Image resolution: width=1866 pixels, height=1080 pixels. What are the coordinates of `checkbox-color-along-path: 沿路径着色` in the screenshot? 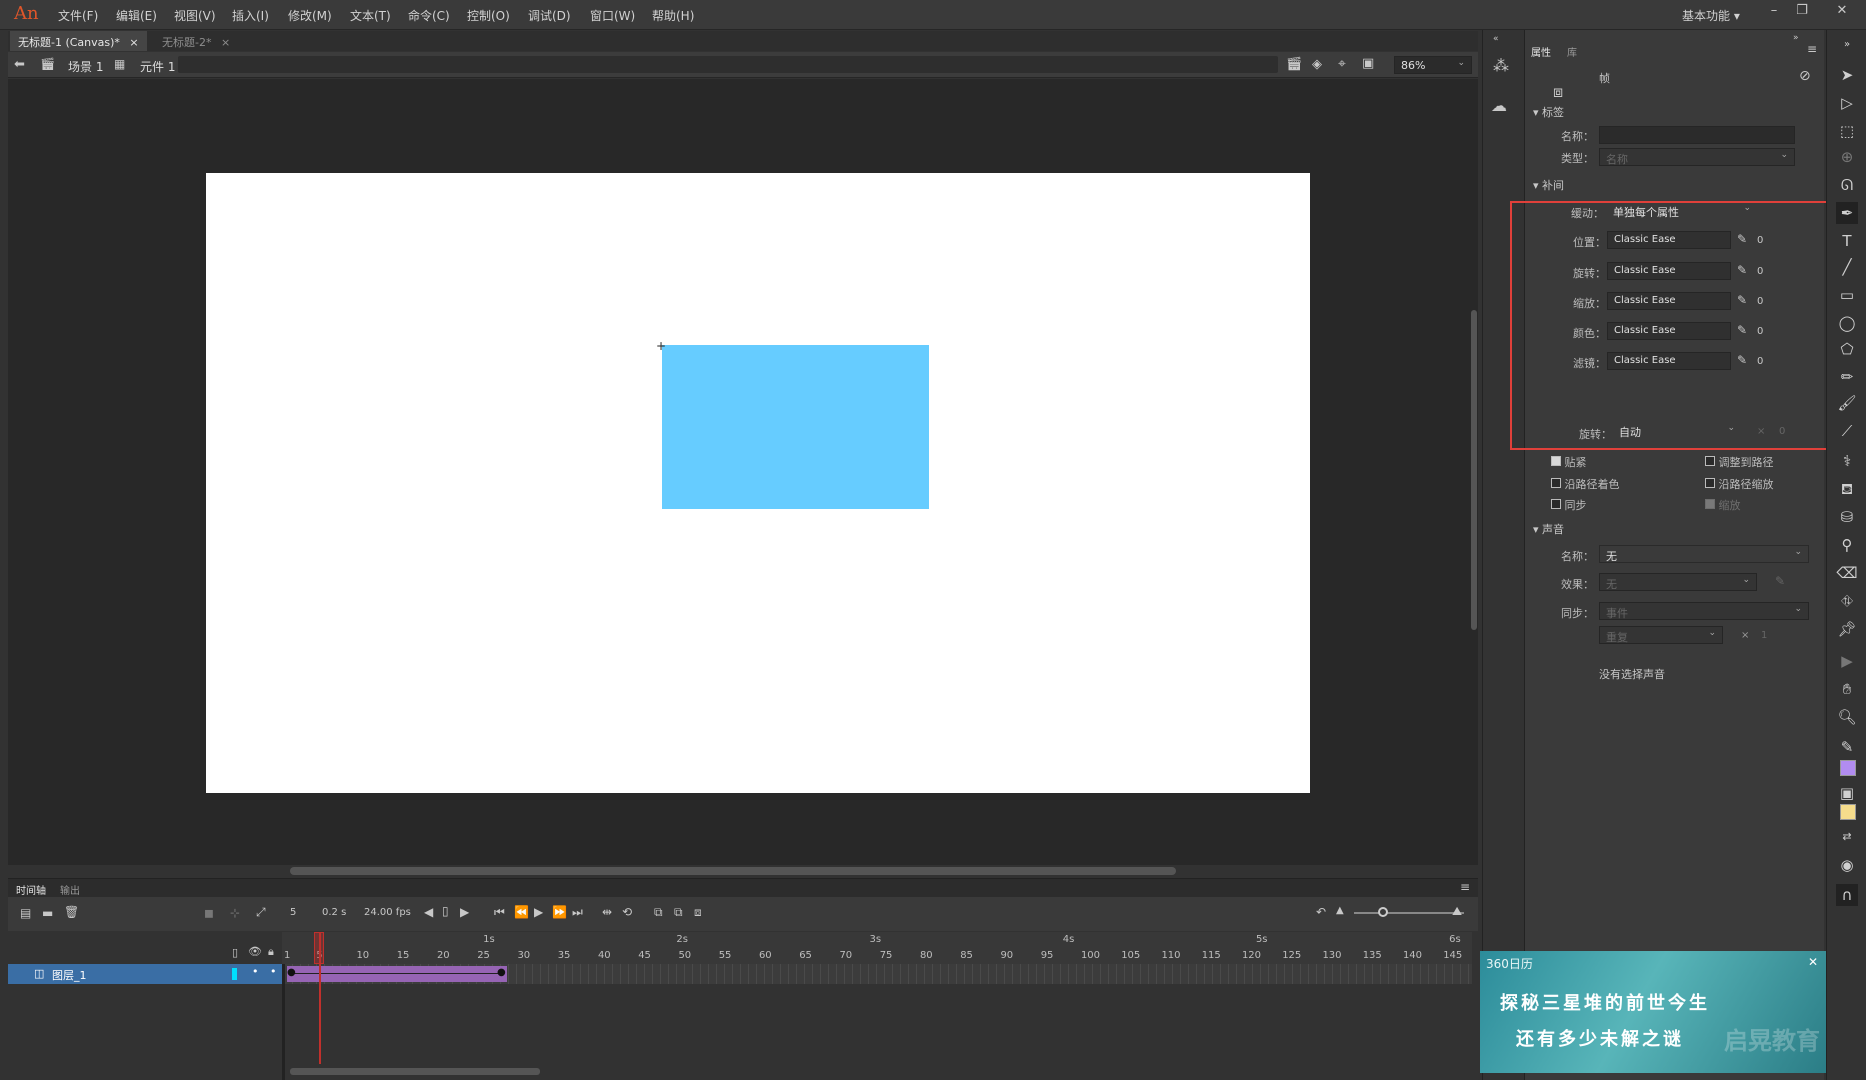 It's located at (1585, 484).